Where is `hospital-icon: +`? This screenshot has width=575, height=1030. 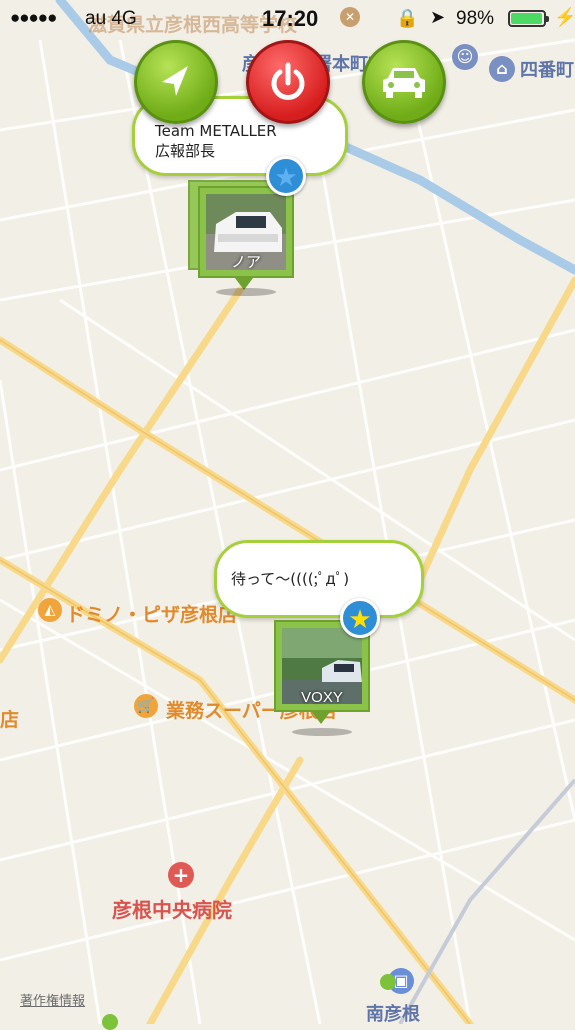 hospital-icon: + is located at coordinates (181, 875).